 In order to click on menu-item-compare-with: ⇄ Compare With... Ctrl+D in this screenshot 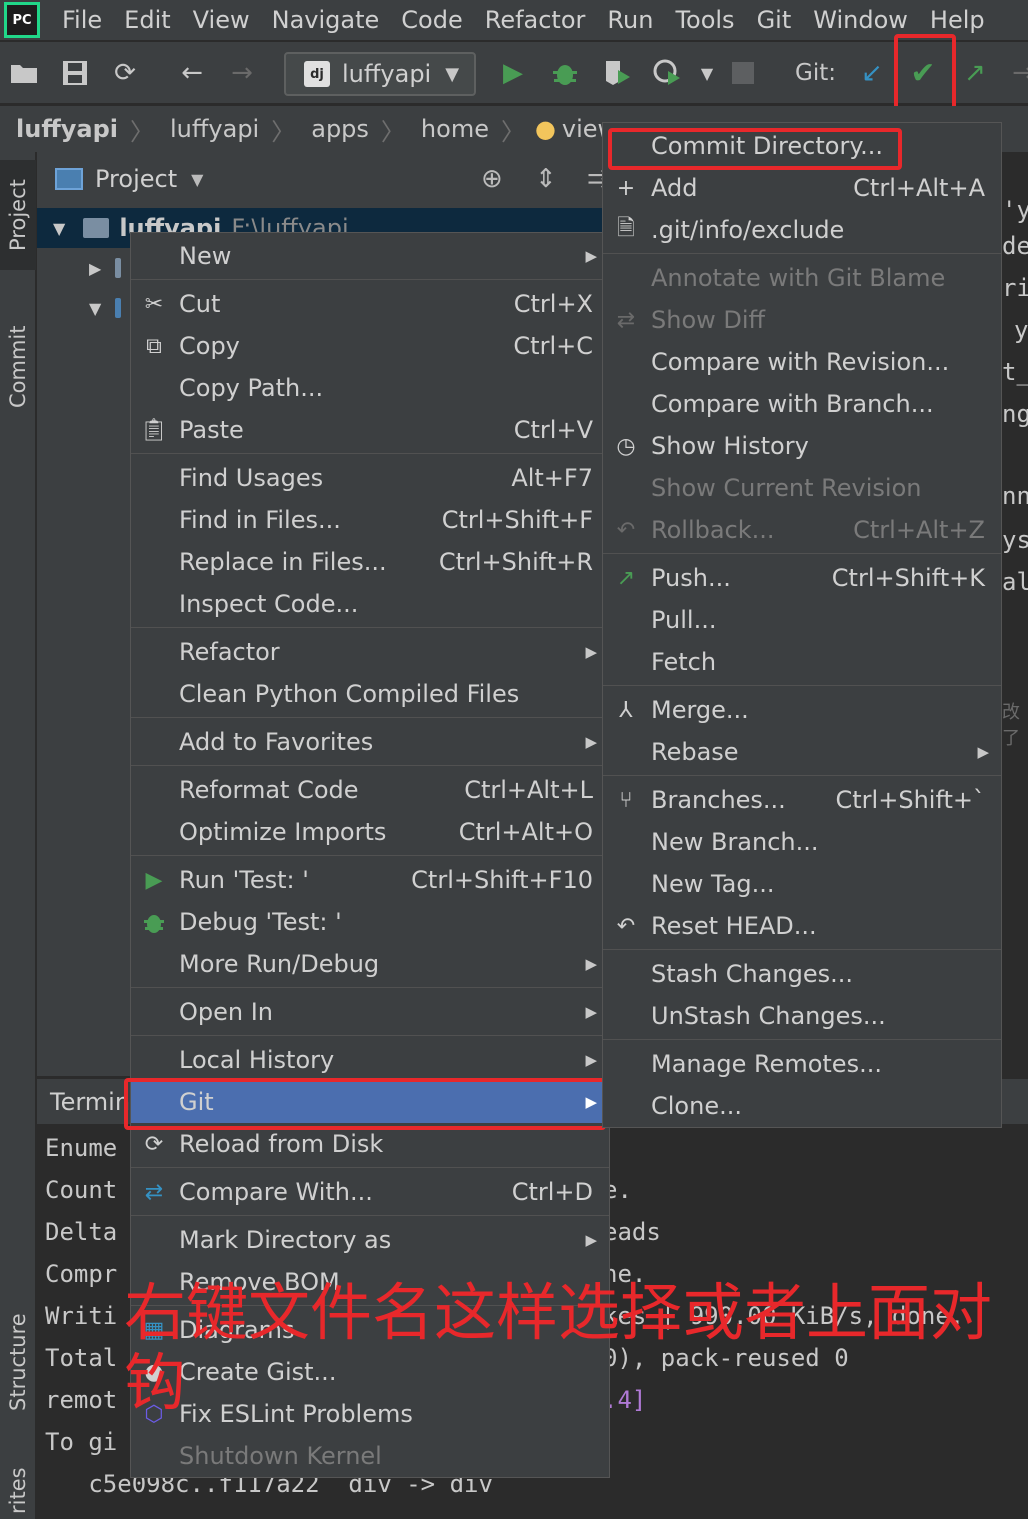, I will do `click(370, 1192)`.